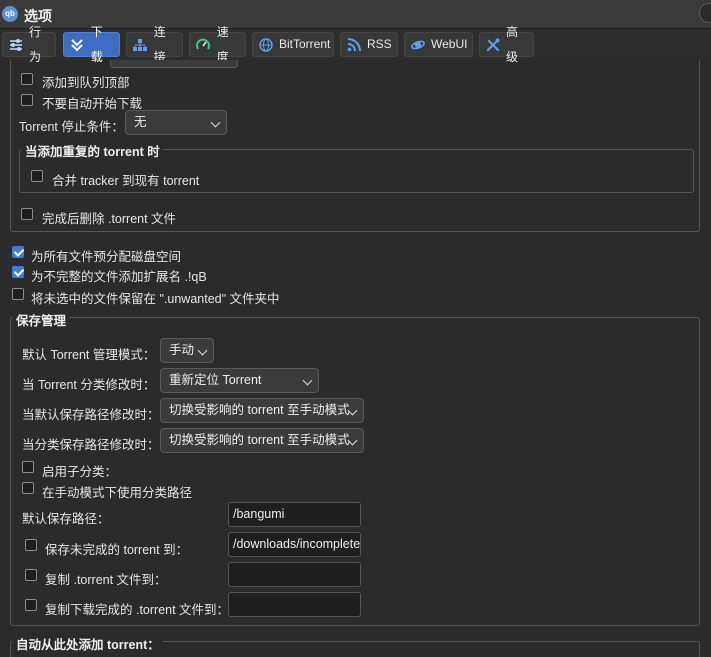 The width and height of the screenshot is (711, 657). Describe the element at coordinates (18, 272) in the screenshot. I see `append-ext-checkbox` at that location.